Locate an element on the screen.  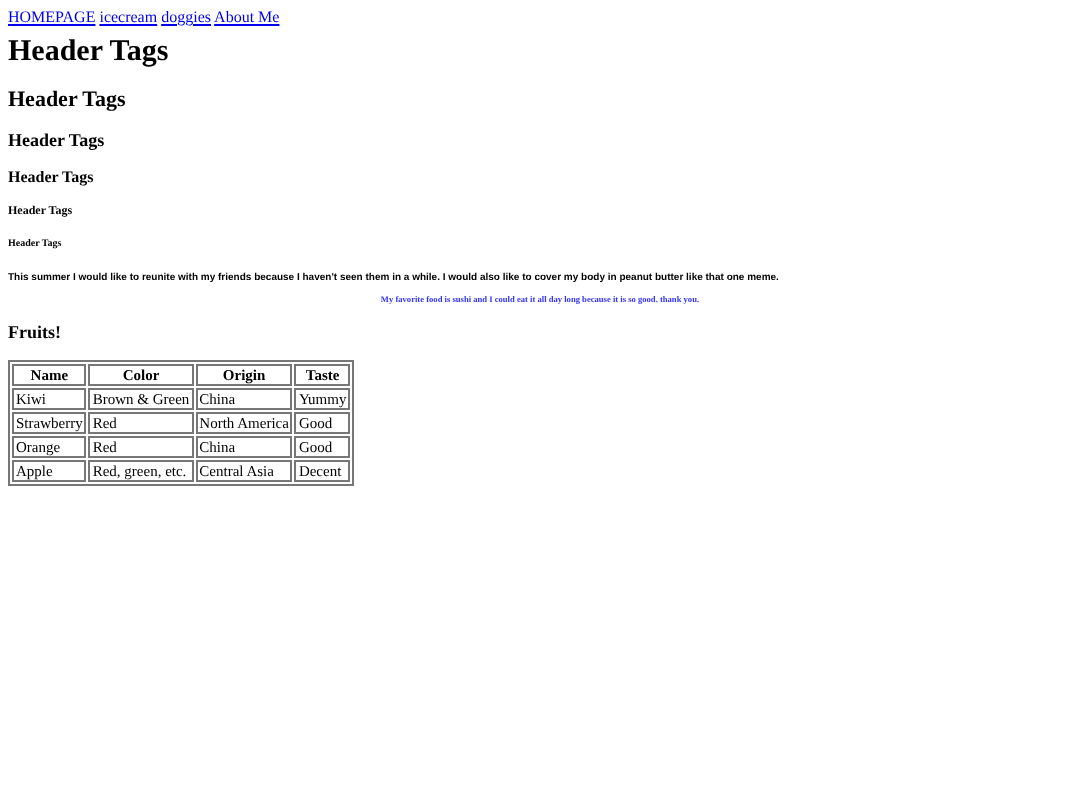
table-title: Fruits! is located at coordinates (35, 332).